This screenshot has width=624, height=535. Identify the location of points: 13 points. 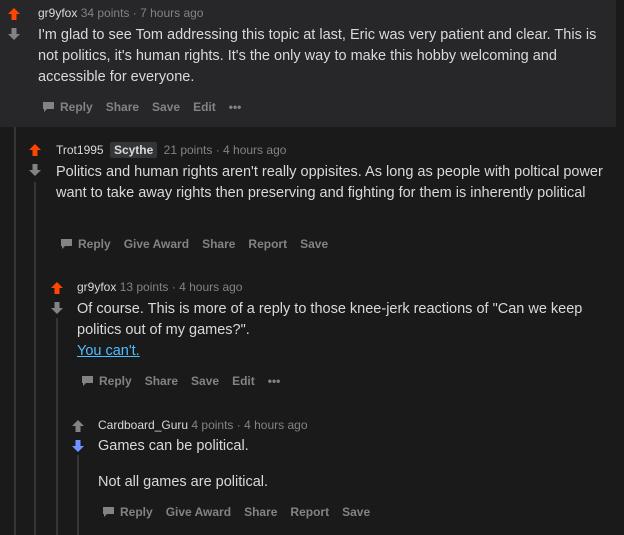
(144, 287).